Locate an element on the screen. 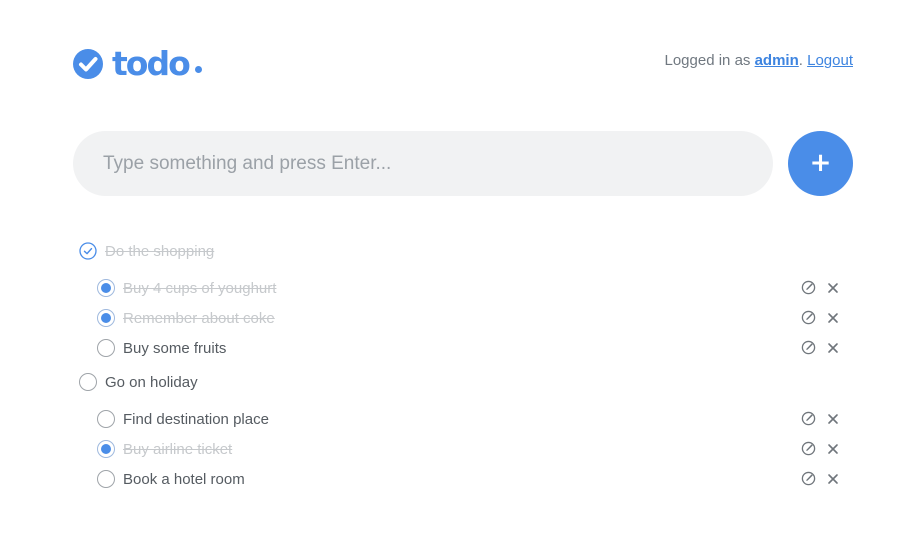 The height and width of the screenshot is (550, 919). new-task-row: + is located at coordinates (463, 163).